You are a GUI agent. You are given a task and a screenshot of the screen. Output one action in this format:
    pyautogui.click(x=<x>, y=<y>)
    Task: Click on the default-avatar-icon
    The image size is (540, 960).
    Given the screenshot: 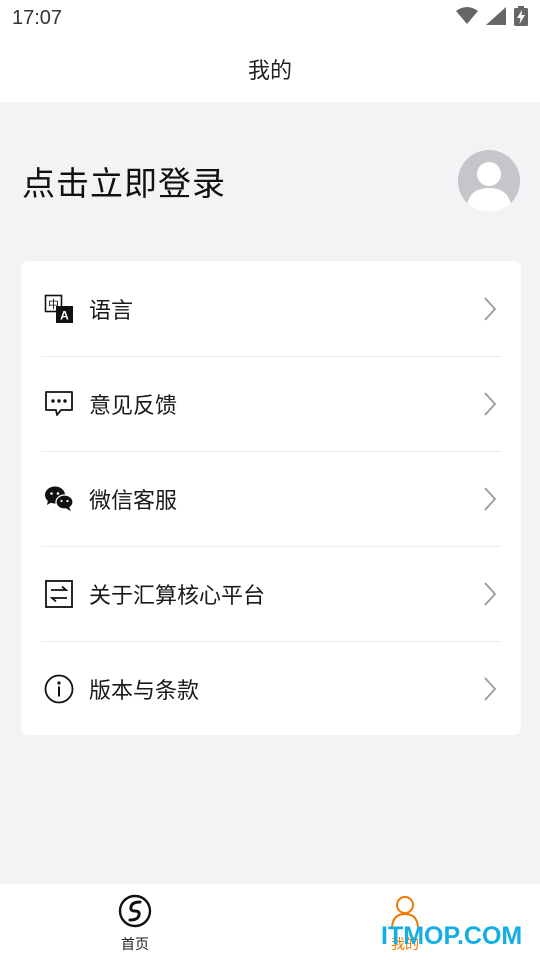 What is the action you would take?
    pyautogui.click(x=489, y=181)
    